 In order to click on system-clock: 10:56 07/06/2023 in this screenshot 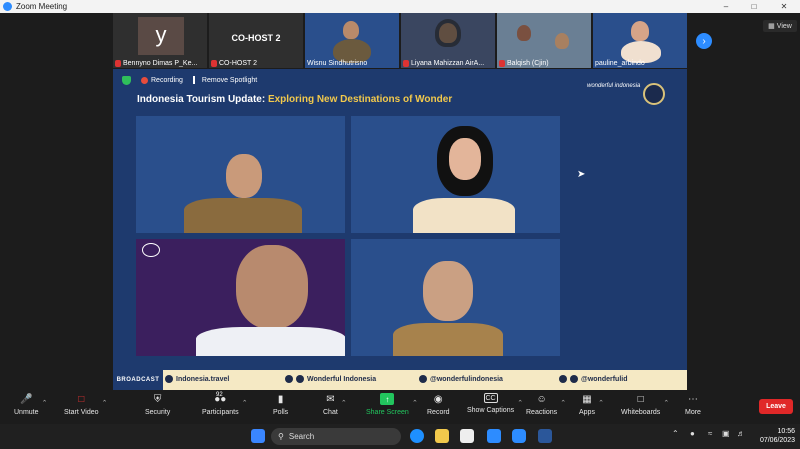, I will do `click(775, 436)`.